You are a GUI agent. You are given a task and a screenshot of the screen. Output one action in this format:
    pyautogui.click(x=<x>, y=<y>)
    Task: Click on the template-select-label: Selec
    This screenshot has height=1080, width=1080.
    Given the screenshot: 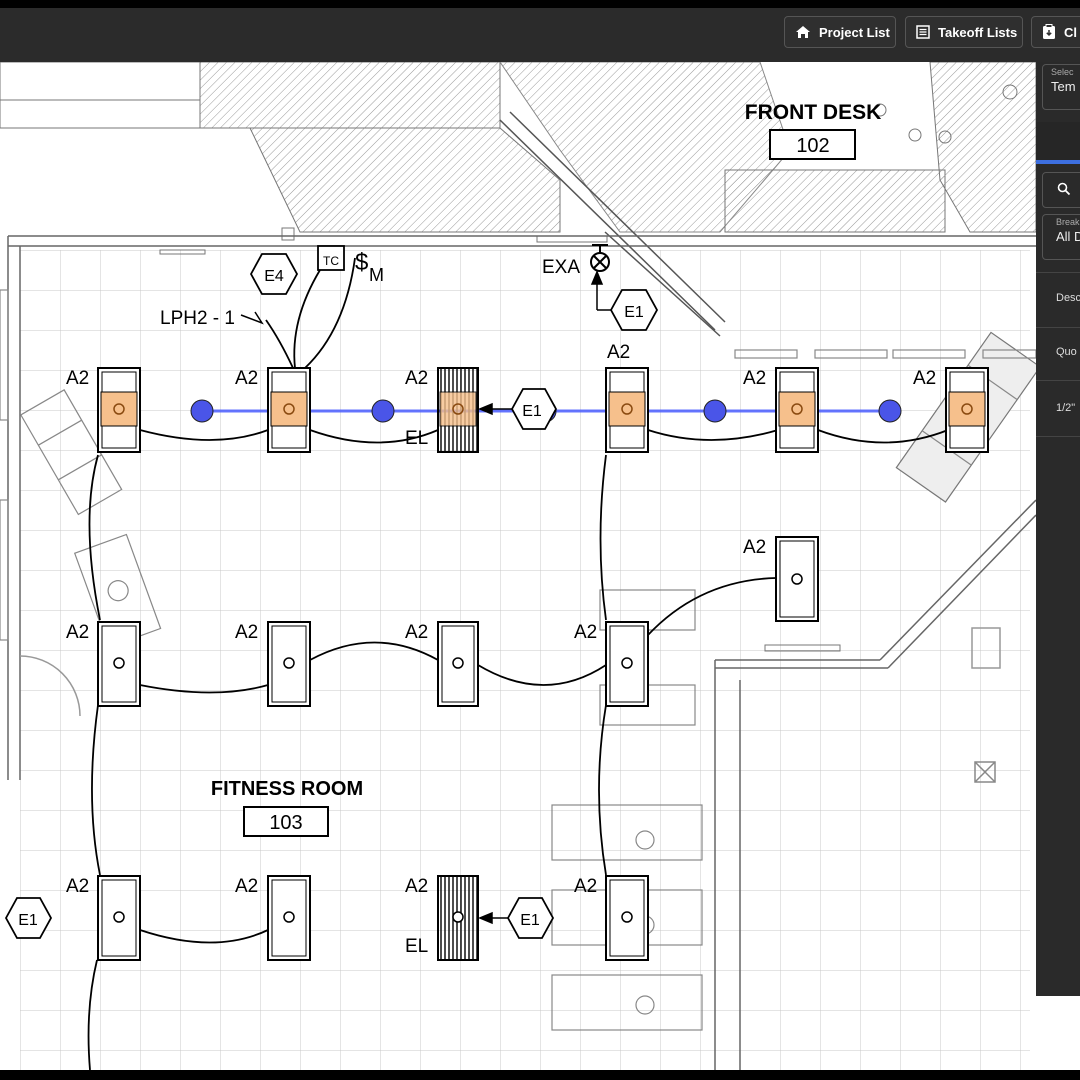 What is the action you would take?
    pyautogui.click(x=1062, y=72)
    